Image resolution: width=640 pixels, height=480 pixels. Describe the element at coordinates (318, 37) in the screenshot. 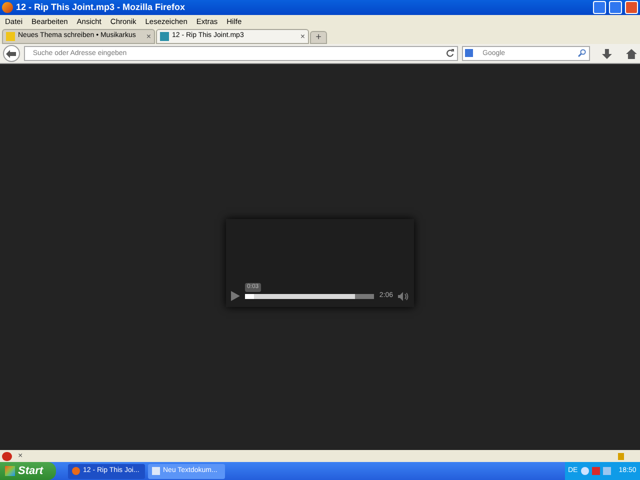

I see `new-tab-button: +` at that location.